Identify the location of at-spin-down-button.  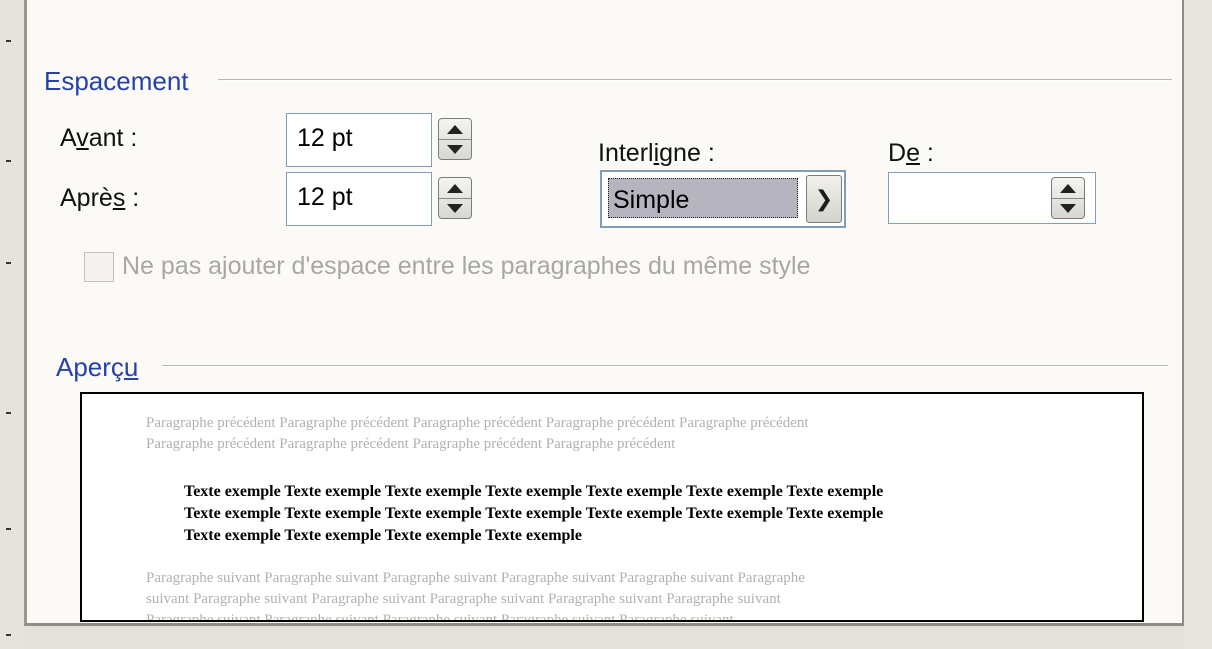
(1068, 208).